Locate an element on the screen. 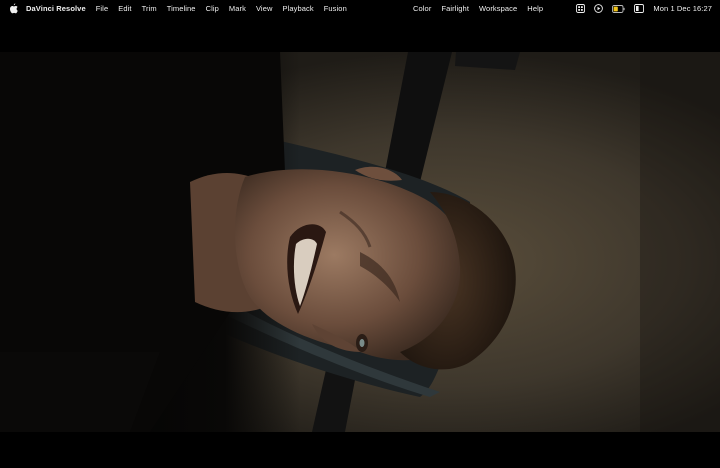 The width and height of the screenshot is (720, 468). menu-clip: Clip is located at coordinates (212, 8).